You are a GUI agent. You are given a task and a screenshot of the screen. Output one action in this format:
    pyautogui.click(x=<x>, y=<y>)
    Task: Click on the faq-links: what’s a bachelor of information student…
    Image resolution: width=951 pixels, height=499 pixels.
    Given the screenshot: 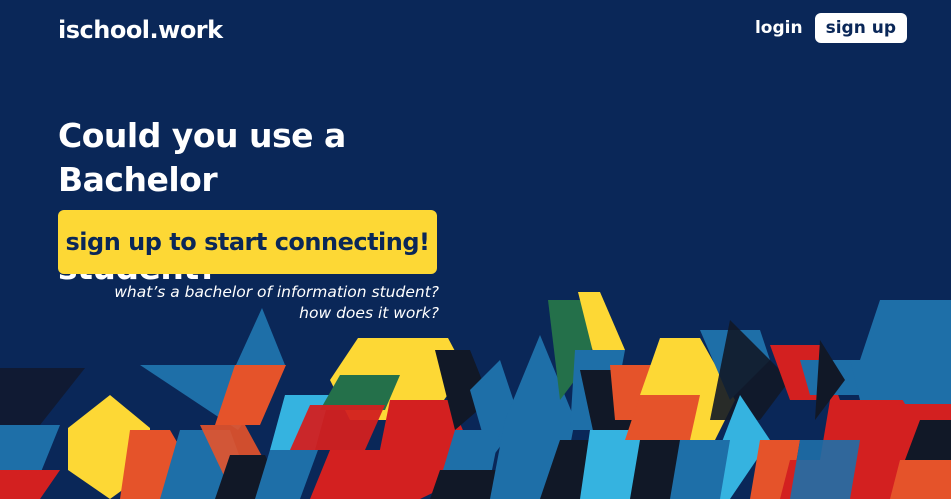 What is the action you would take?
    pyautogui.click(x=276, y=303)
    